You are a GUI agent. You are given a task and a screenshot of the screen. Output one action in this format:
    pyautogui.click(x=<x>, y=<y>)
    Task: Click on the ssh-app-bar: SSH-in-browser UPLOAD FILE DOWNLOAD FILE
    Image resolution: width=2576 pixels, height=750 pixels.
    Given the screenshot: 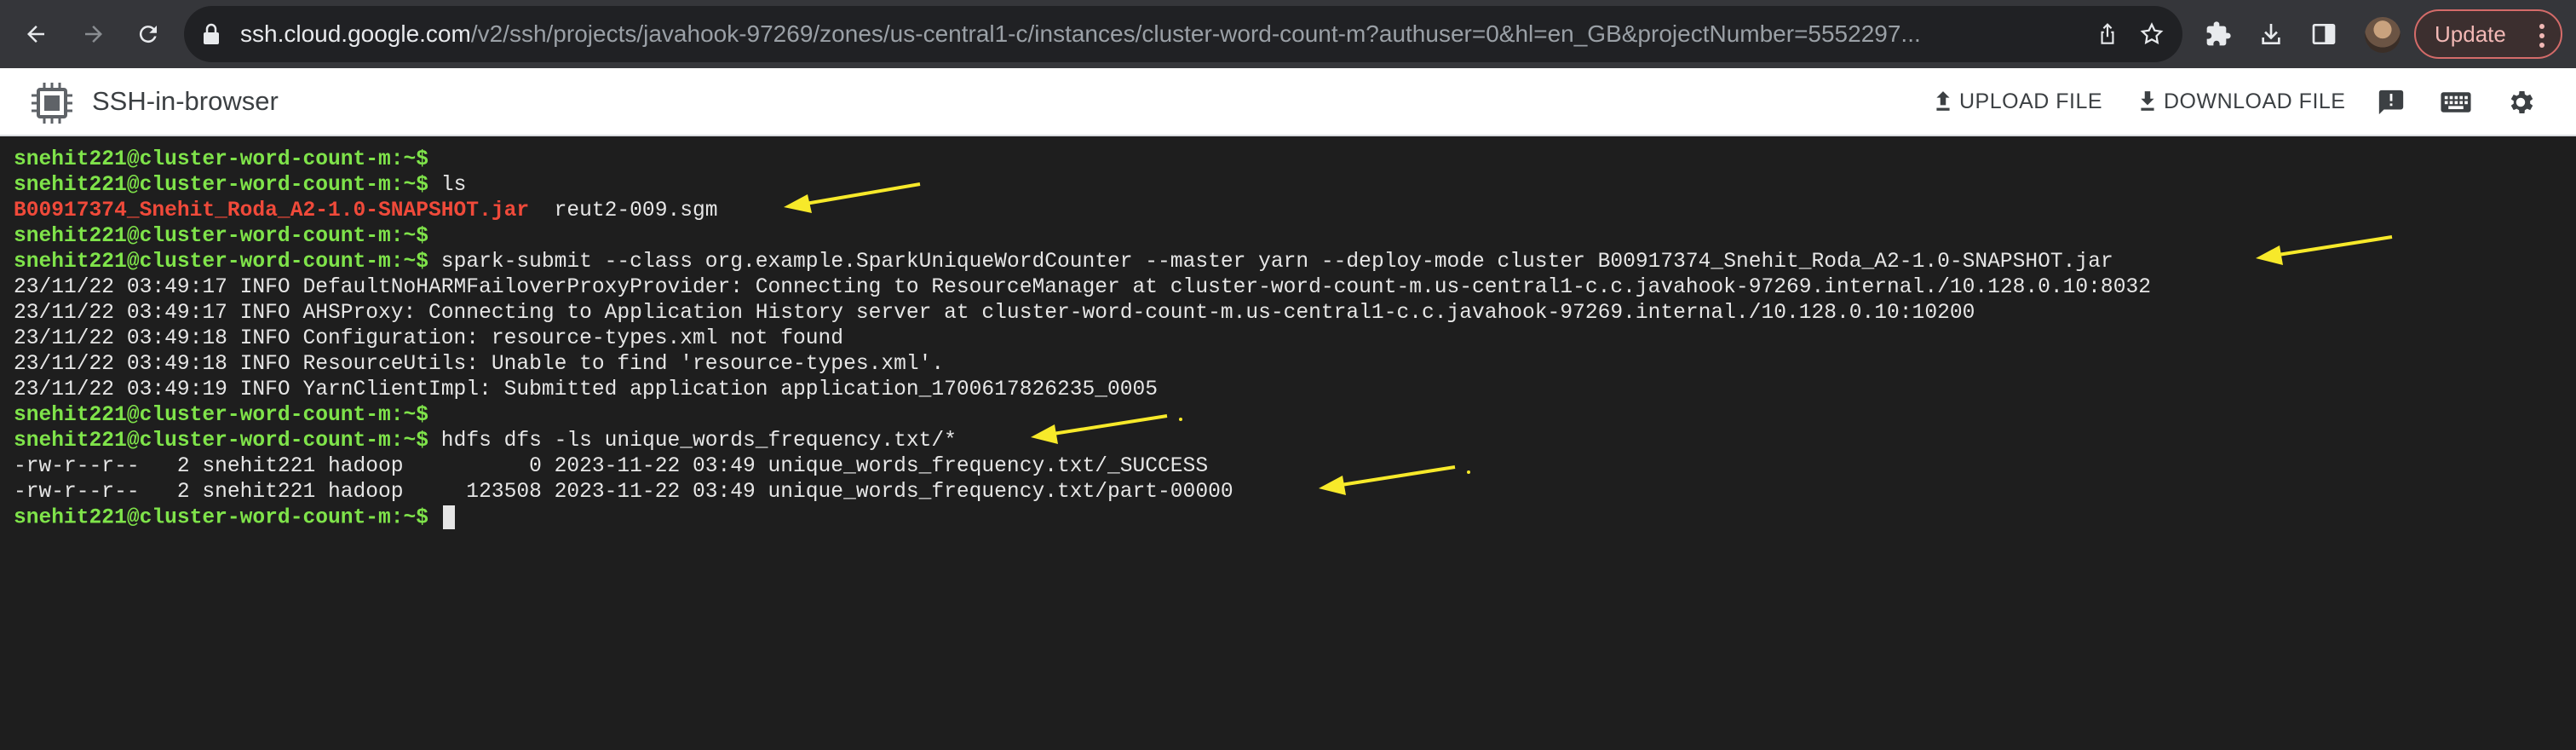 What is the action you would take?
    pyautogui.click(x=1288, y=102)
    